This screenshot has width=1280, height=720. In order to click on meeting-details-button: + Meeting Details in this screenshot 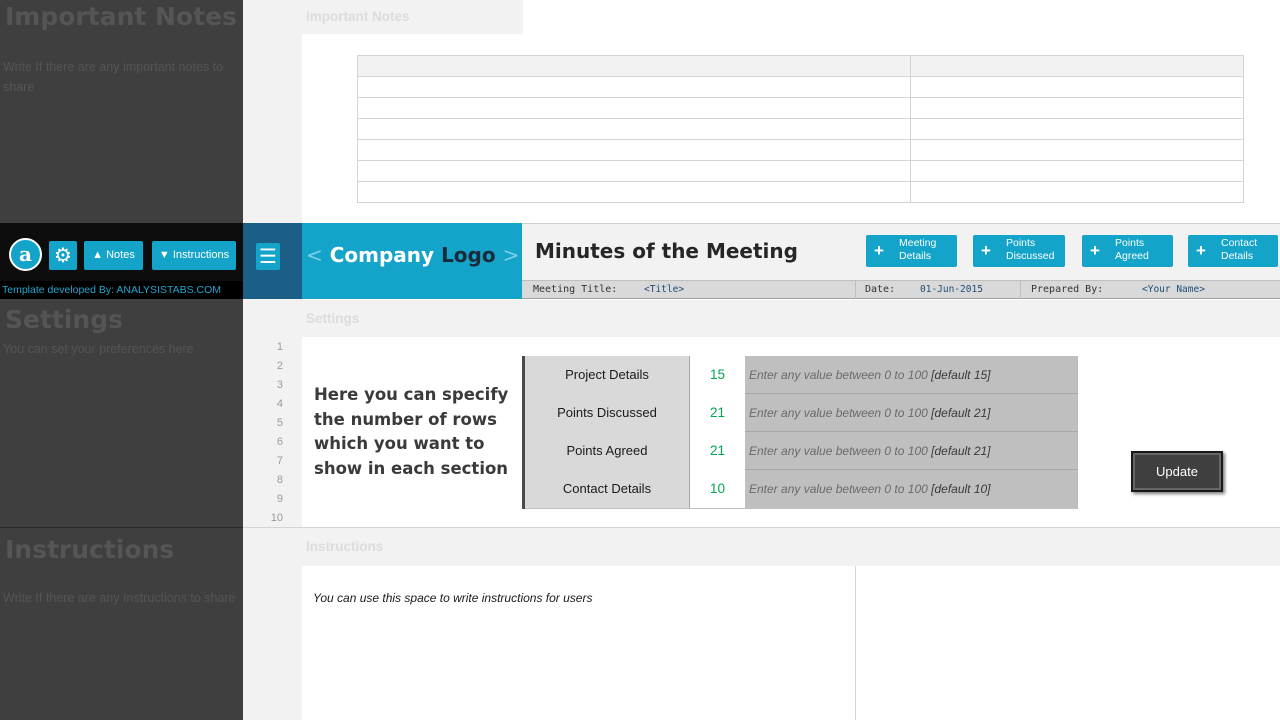, I will do `click(911, 251)`.